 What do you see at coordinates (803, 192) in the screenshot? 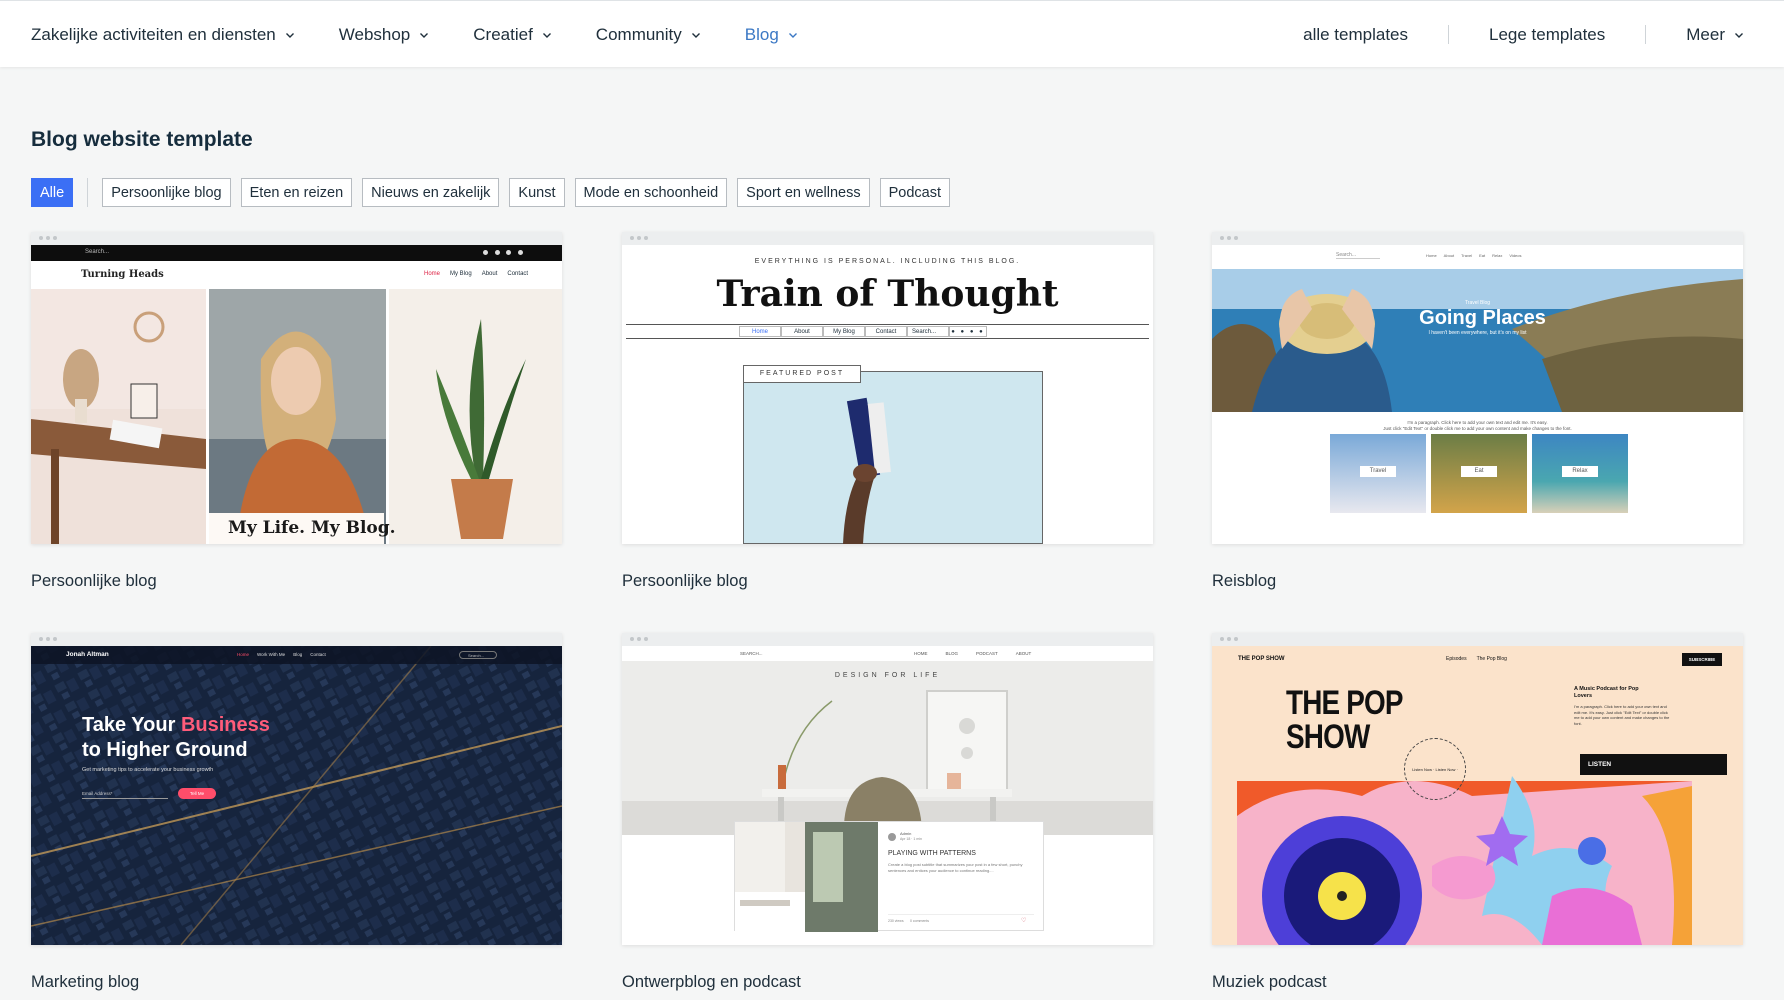
I see `filter-chip-sport-wellness: Sport en wellness` at bounding box center [803, 192].